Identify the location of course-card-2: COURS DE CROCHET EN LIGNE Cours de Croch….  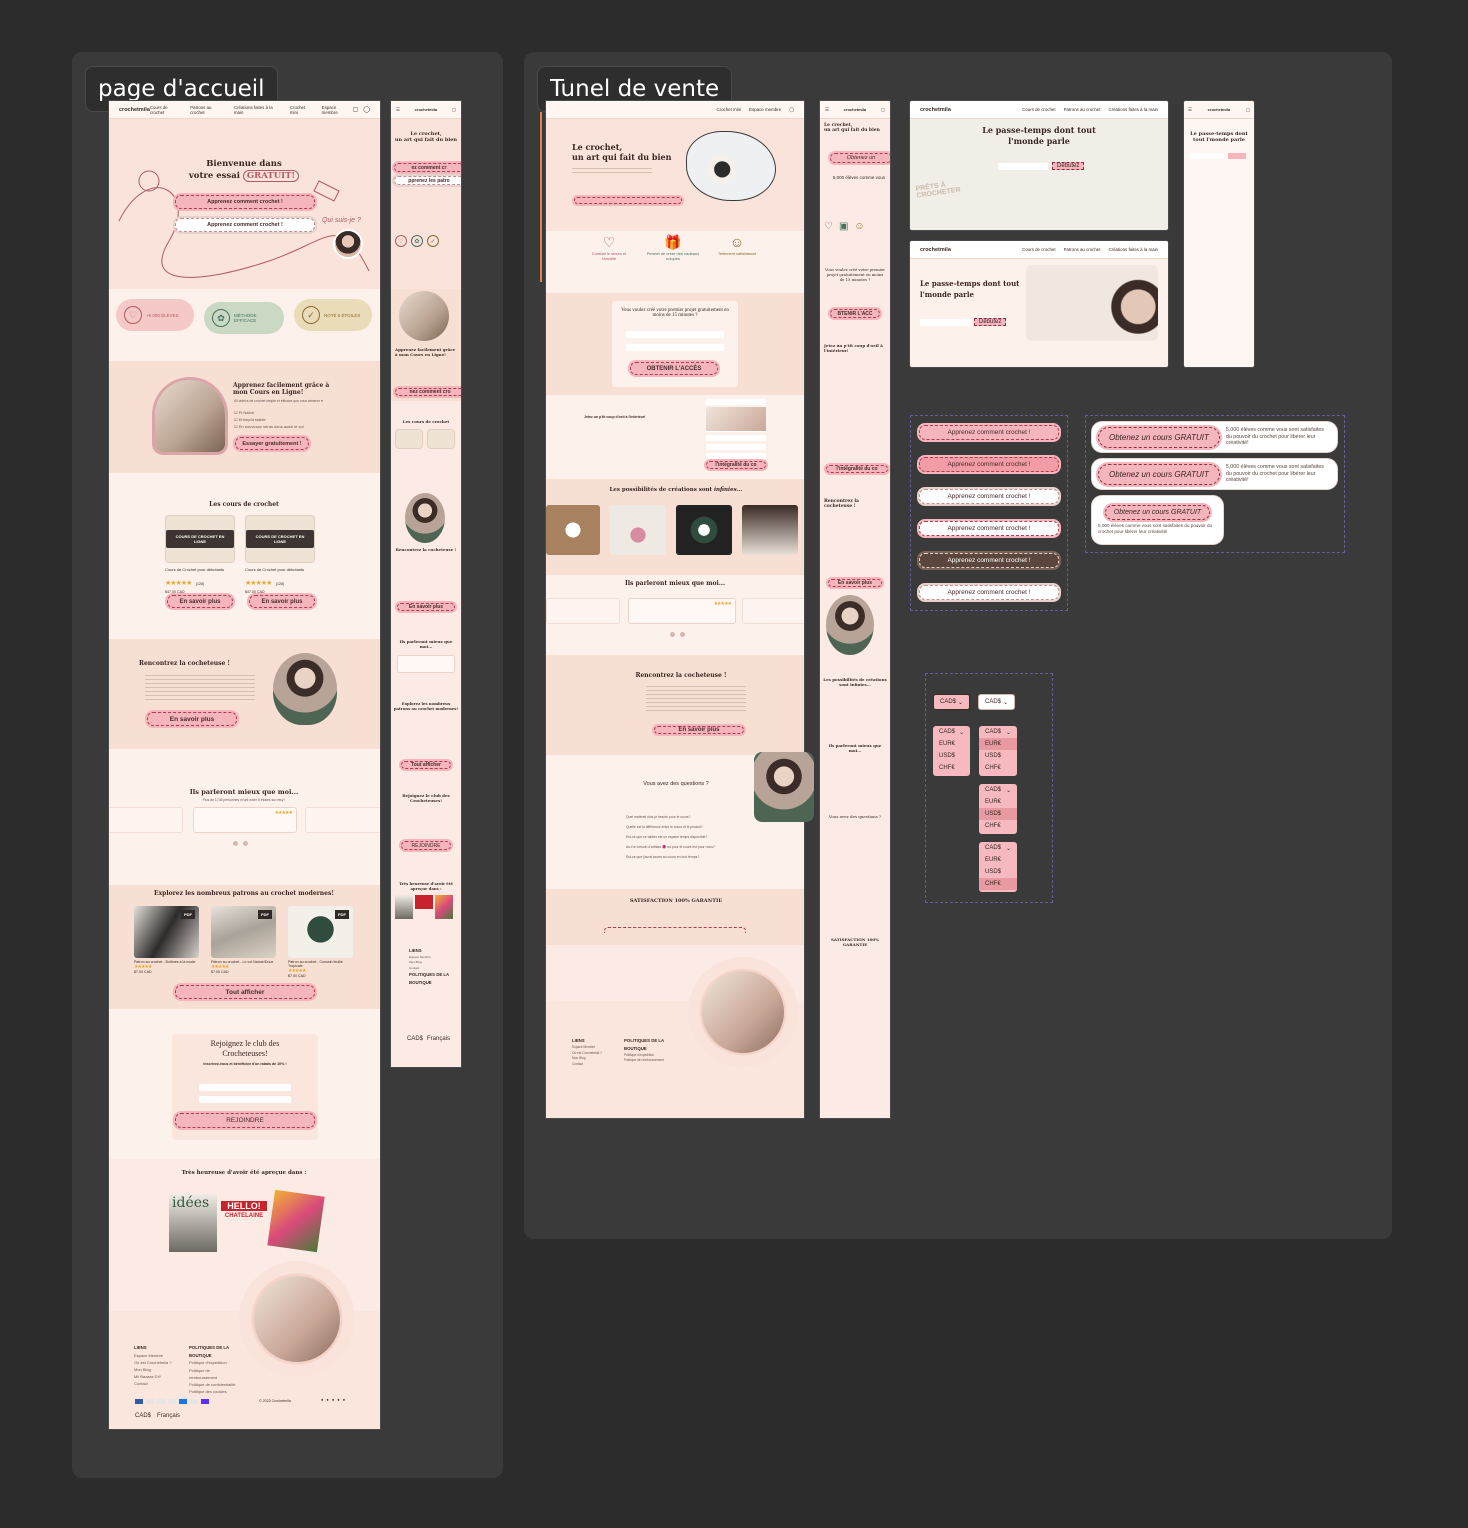
(280, 554).